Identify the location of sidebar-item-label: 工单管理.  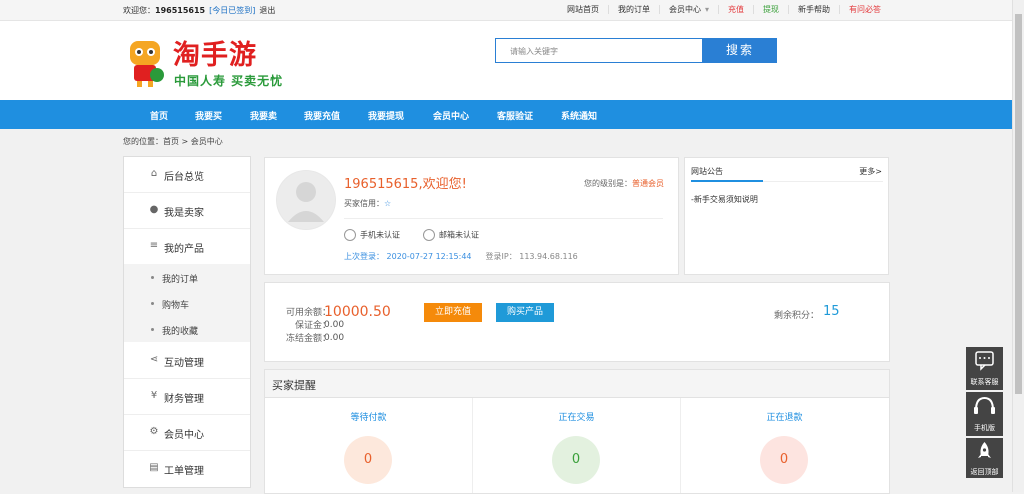
(184, 471).